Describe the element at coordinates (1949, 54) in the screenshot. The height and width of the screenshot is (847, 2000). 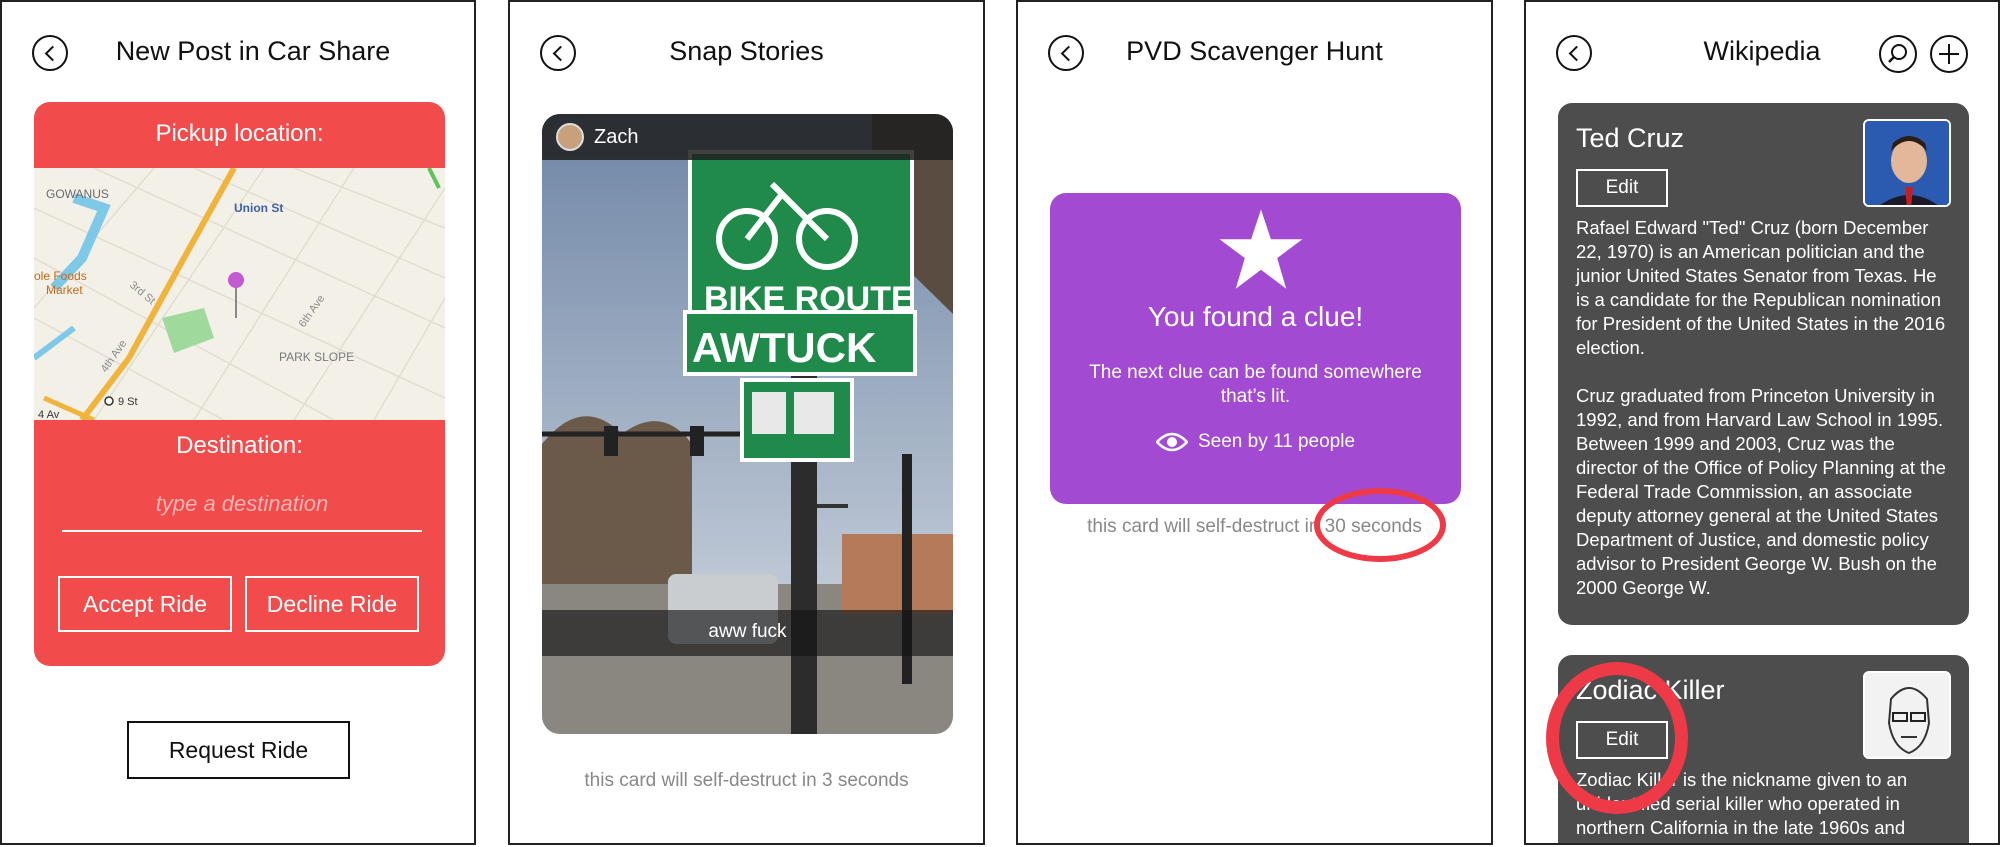
I see `plus-icon` at that location.